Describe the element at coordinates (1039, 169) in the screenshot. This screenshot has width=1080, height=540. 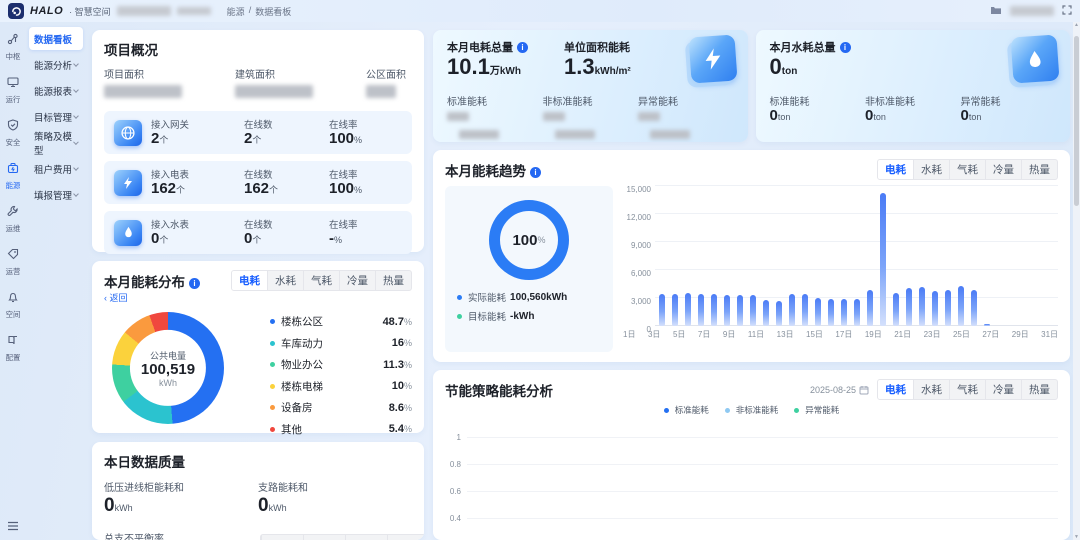
I see `trend-tab-5: 热量` at that location.